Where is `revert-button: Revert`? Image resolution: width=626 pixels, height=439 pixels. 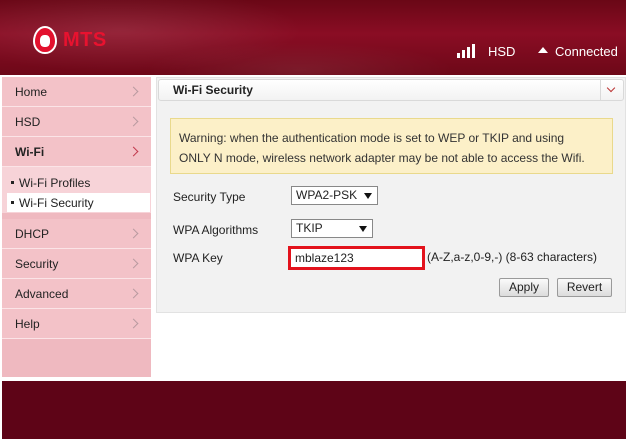 revert-button: Revert is located at coordinates (584, 287).